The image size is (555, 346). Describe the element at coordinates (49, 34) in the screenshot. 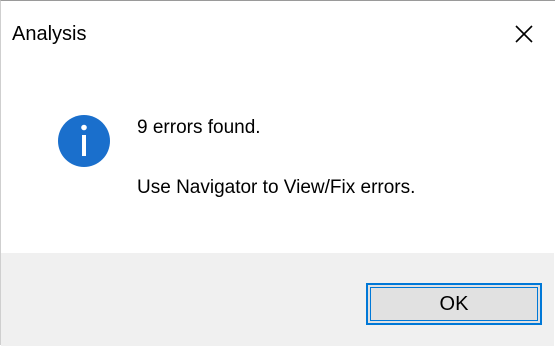

I see `window-title: Analysis` at that location.